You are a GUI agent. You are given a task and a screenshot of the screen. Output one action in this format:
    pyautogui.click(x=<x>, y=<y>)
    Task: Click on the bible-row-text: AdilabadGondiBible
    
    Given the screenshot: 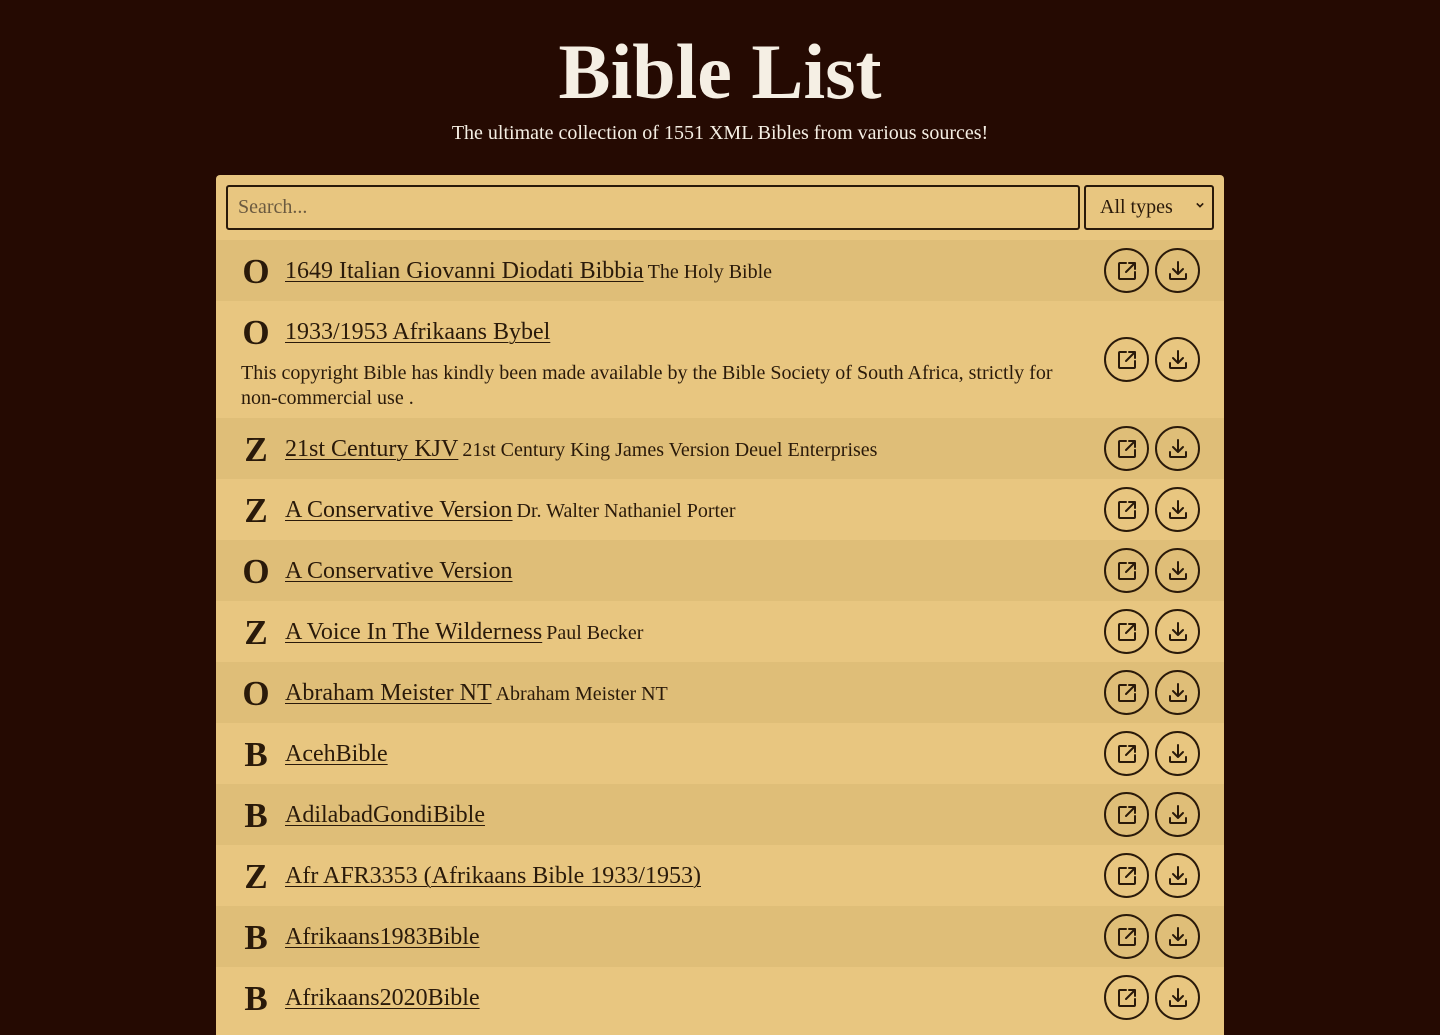 What is the action you would take?
    pyautogui.click(x=385, y=815)
    